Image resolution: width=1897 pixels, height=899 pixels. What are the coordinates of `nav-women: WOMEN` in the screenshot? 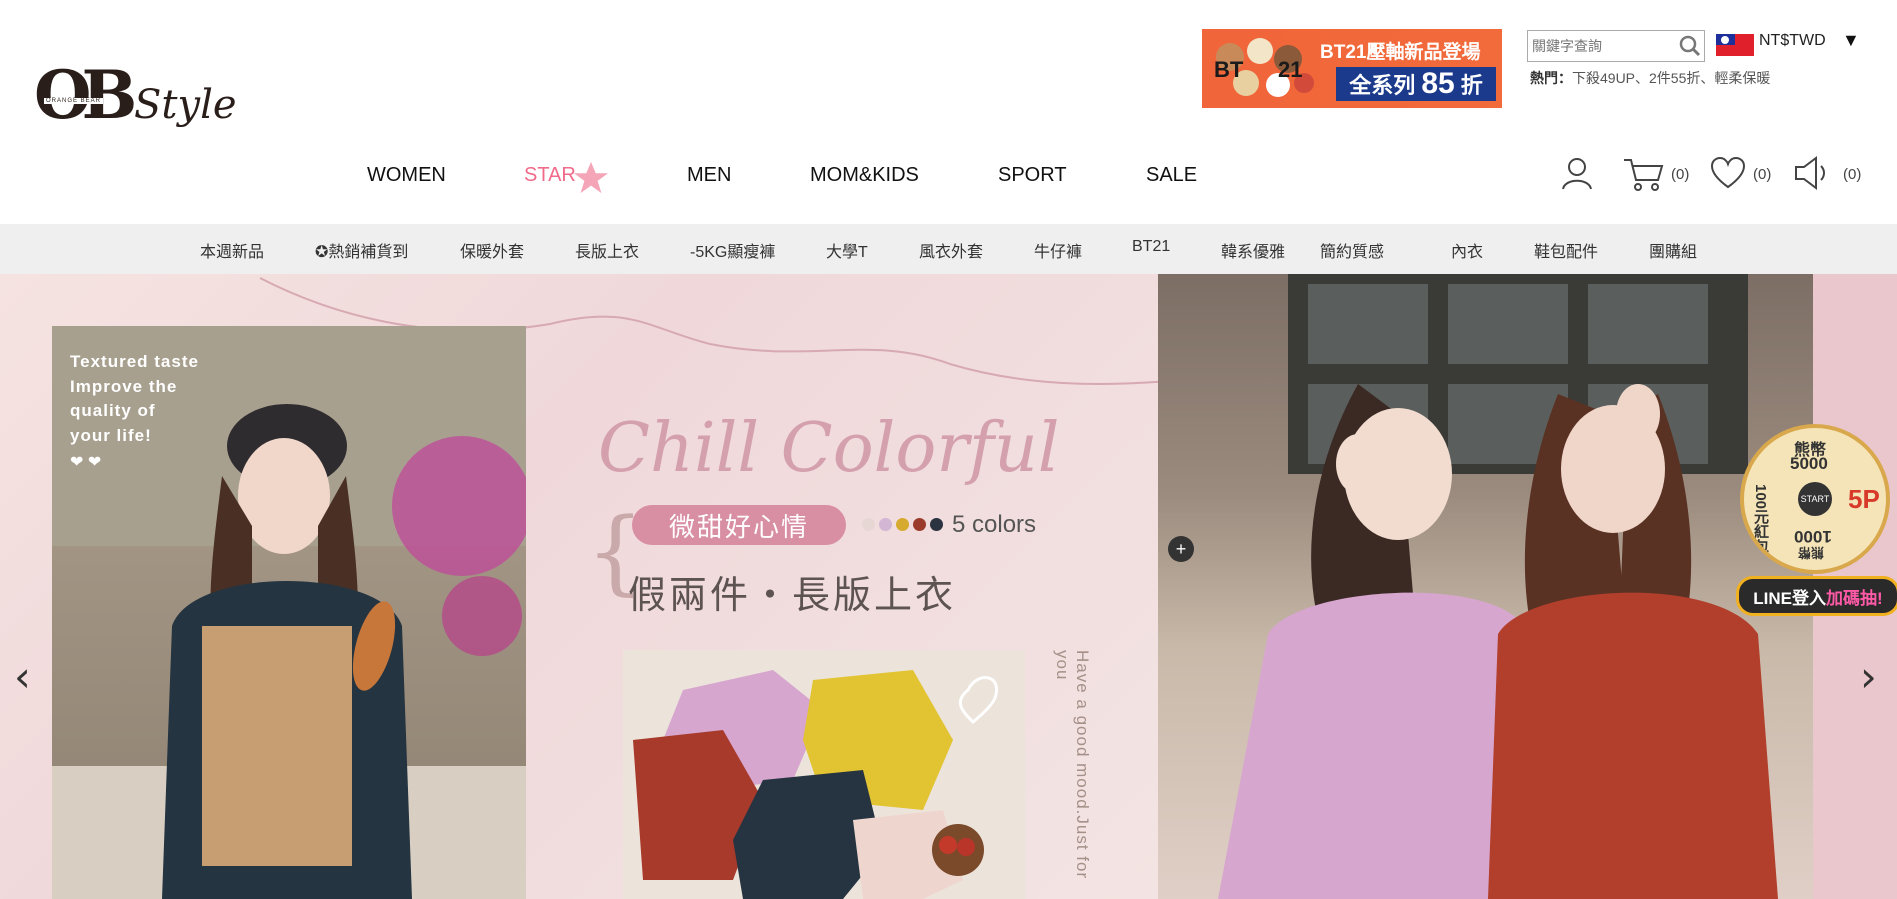 It's located at (406, 175).